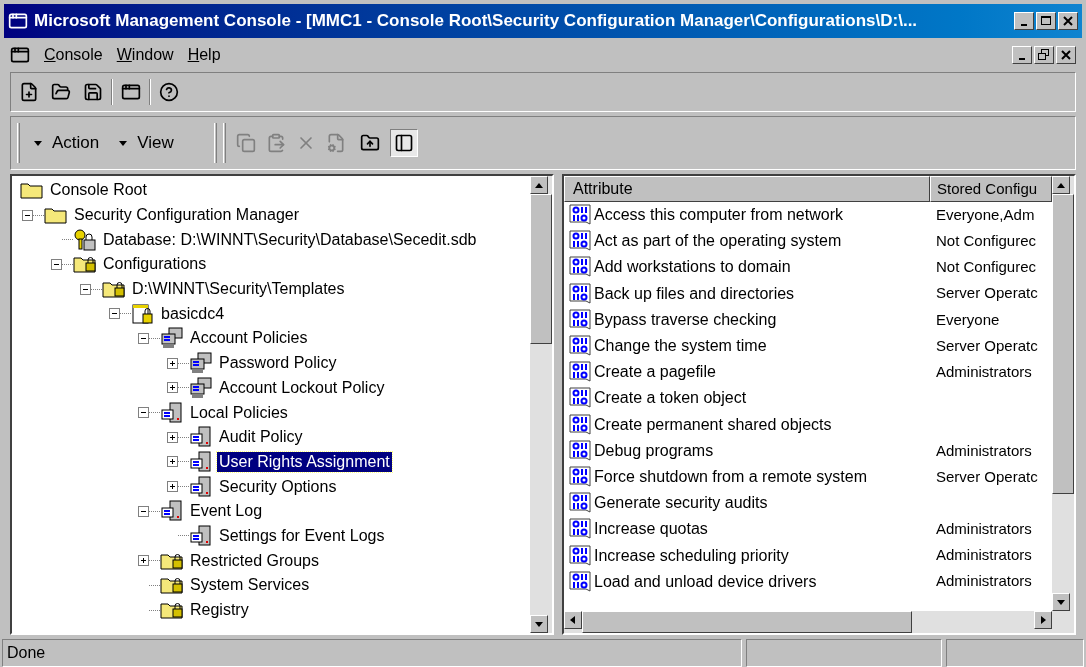  I want to click on attribute-cell: Increase scheduling priority, so click(691, 555).